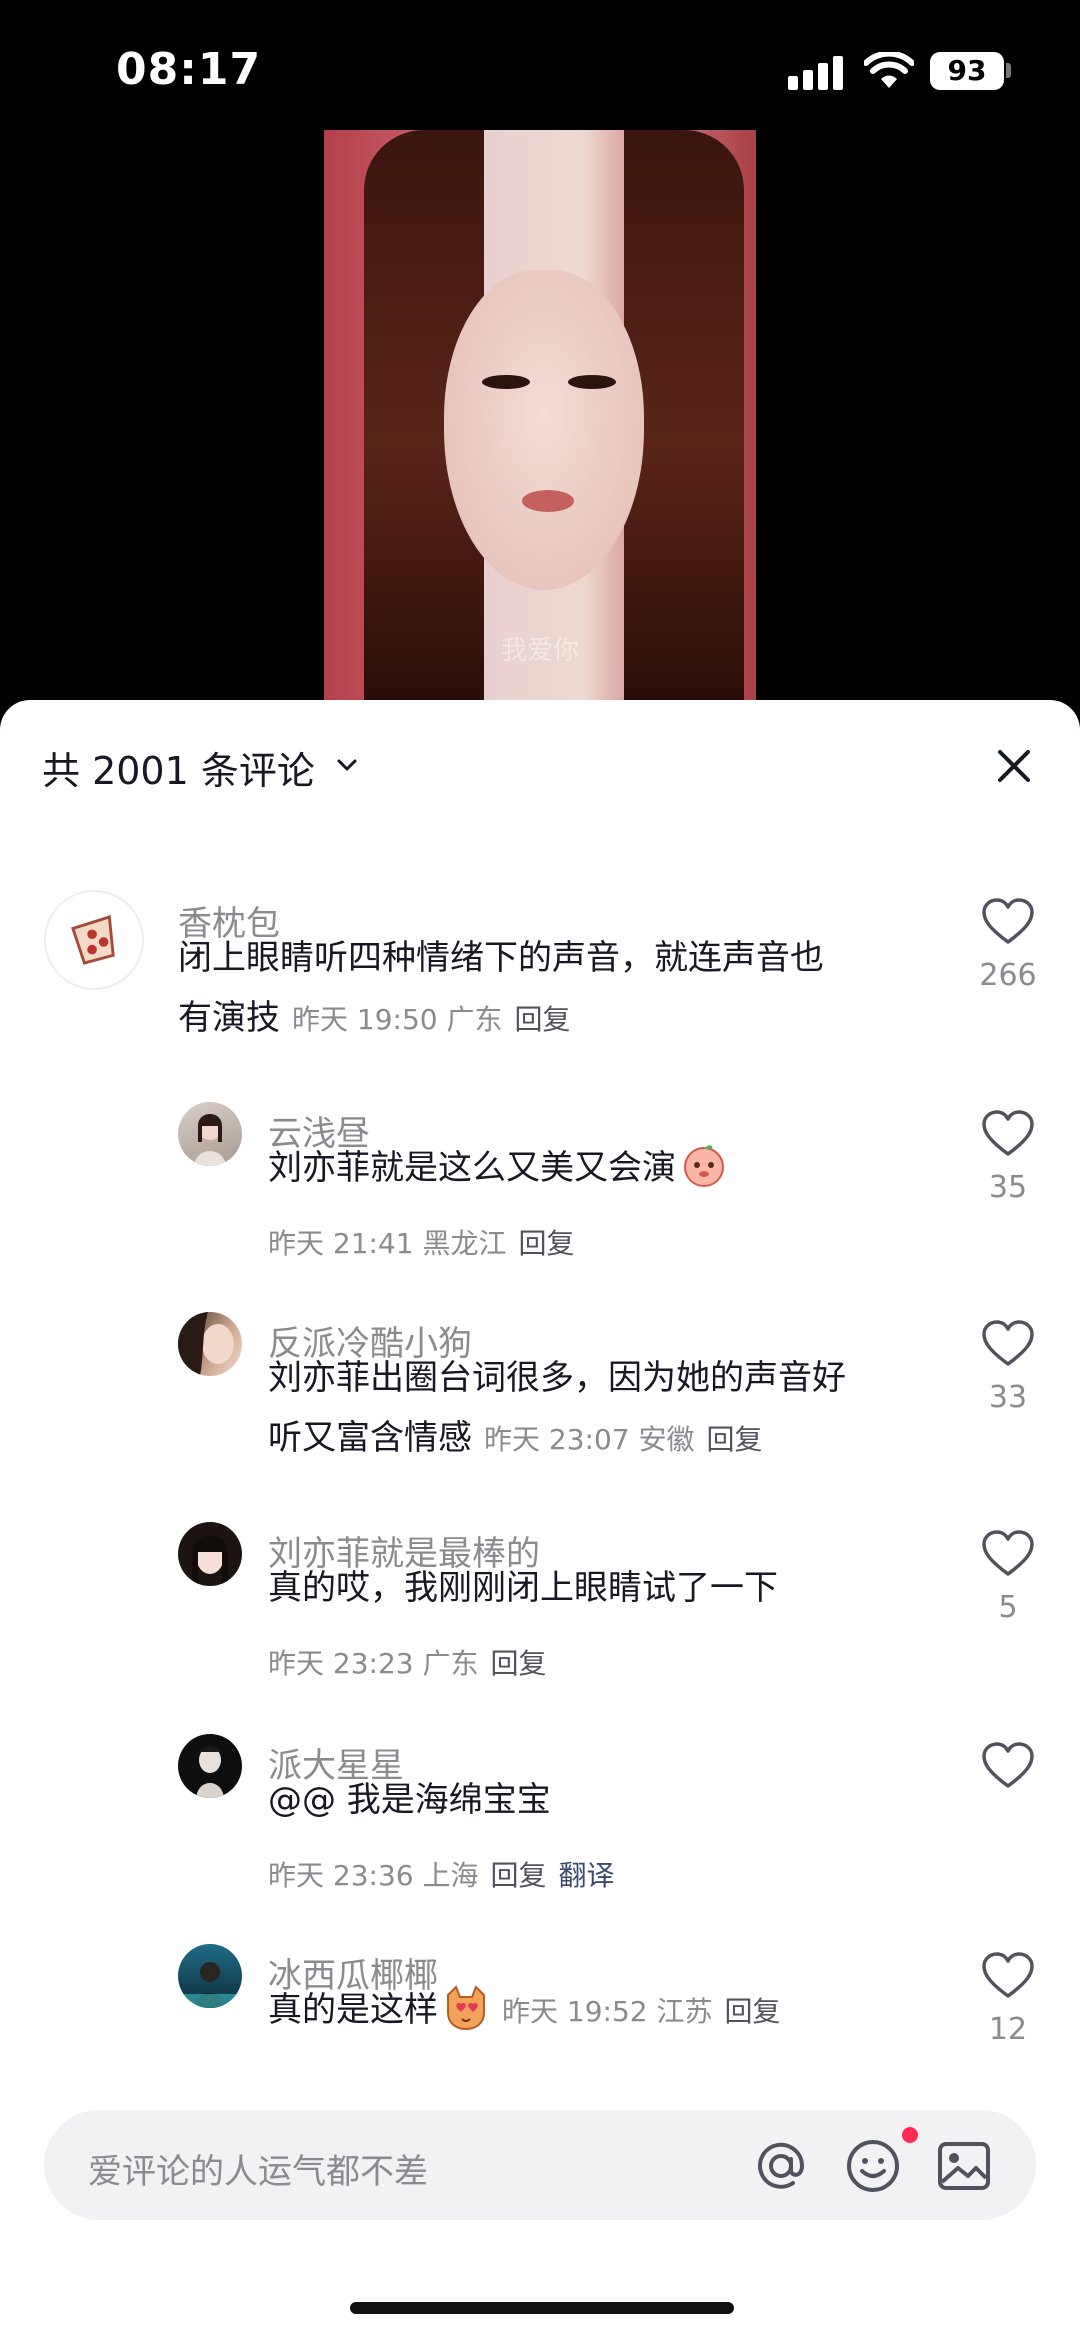 This screenshot has width=1080, height=2338. What do you see at coordinates (873, 2166) in the screenshot?
I see `emoji-smile-icon` at bounding box center [873, 2166].